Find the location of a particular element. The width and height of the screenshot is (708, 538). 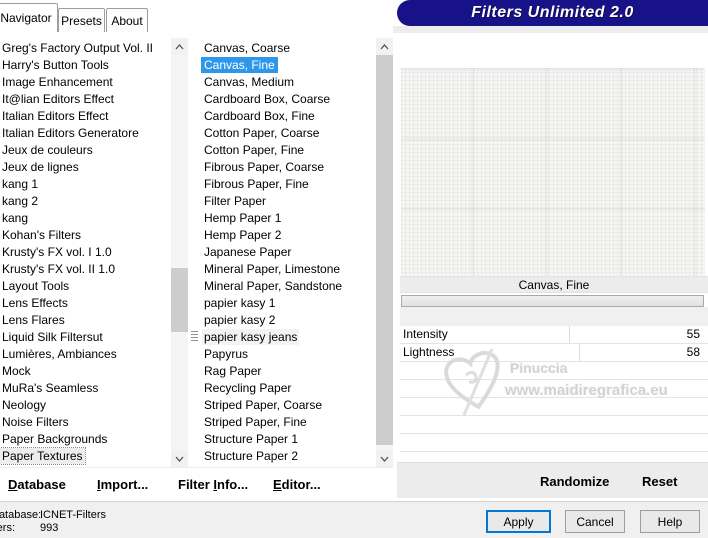

category-list-item: Paper Backgrounds is located at coordinates (54, 439).